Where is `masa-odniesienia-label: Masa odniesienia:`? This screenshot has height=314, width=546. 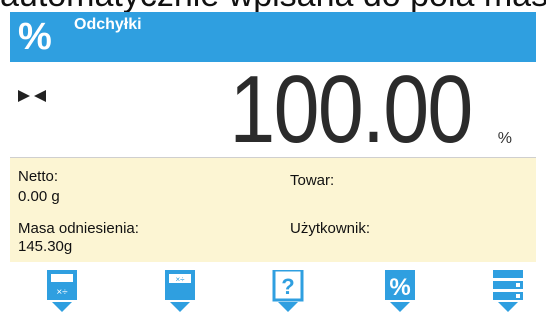
masa-odniesienia-label: Masa odniesienia: is located at coordinates (78, 228).